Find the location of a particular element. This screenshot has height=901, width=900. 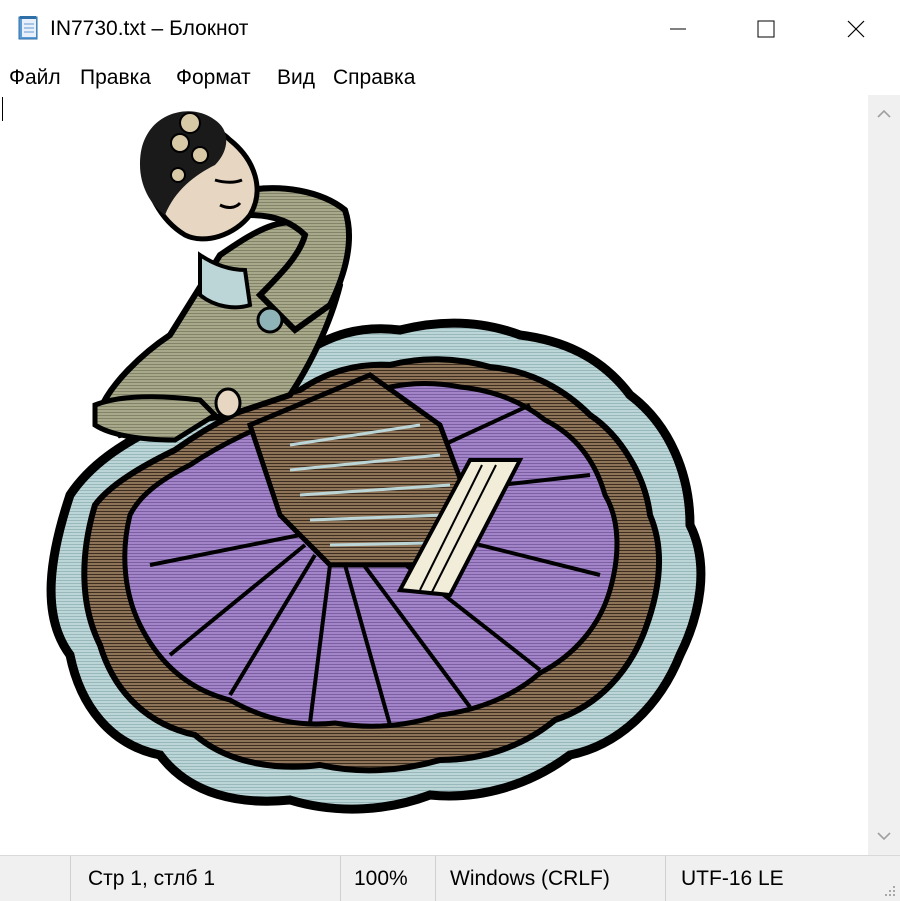

chevron-up-icon is located at coordinates (884, 113).